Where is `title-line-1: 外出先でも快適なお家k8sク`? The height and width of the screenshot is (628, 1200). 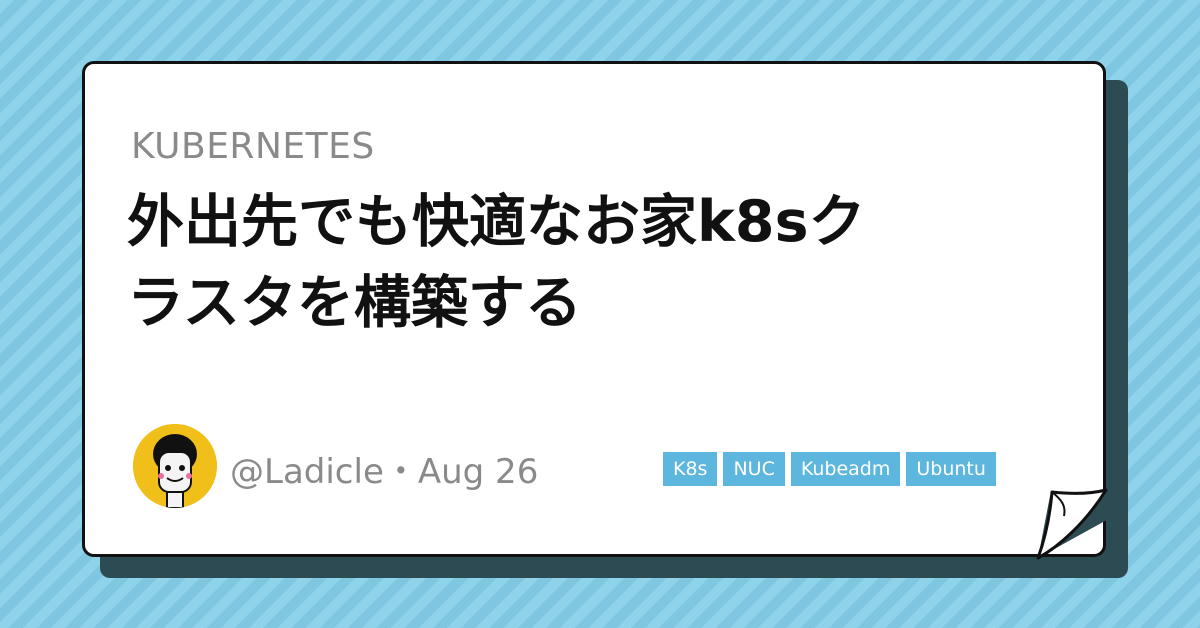 title-line-1: 外出先でも快適なお家k8sク is located at coordinates (496, 222).